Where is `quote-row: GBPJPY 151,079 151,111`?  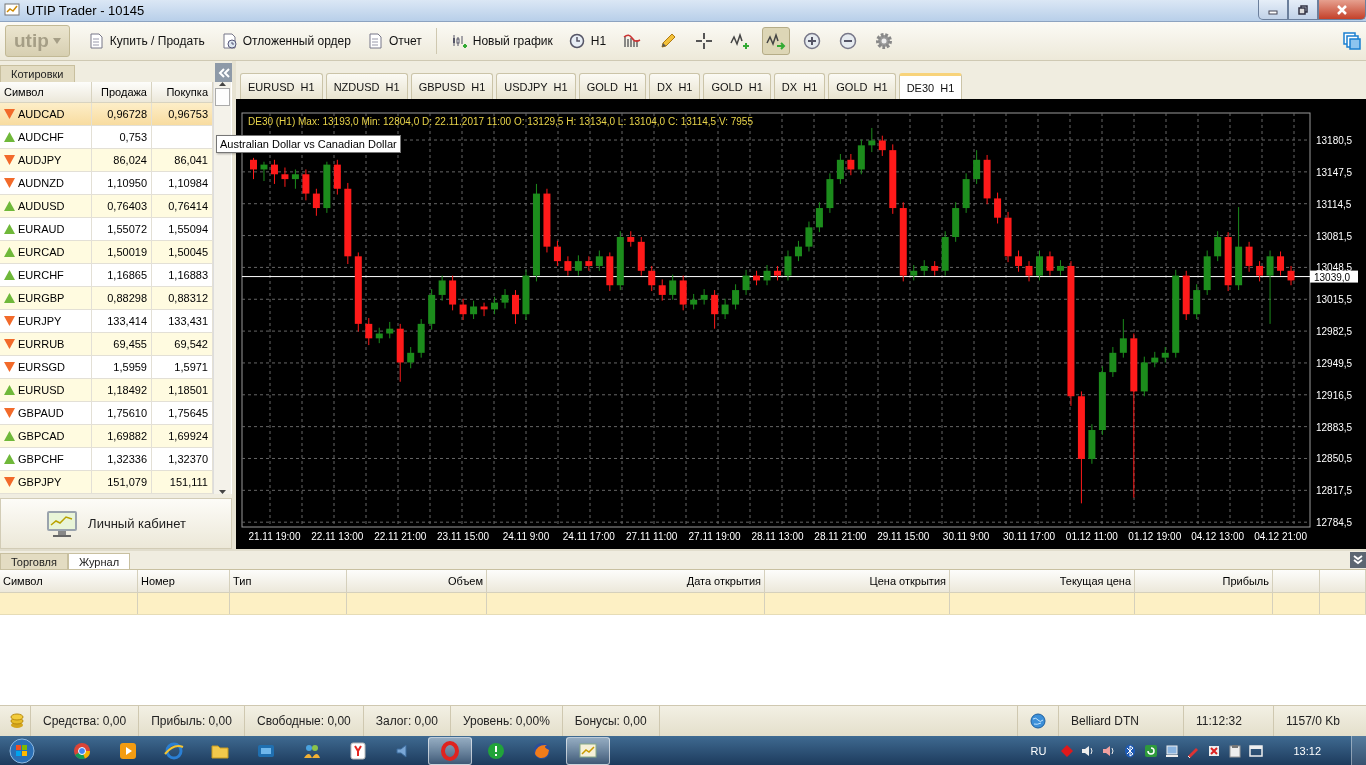 quote-row: GBPJPY 151,079 151,111 is located at coordinates (106, 483).